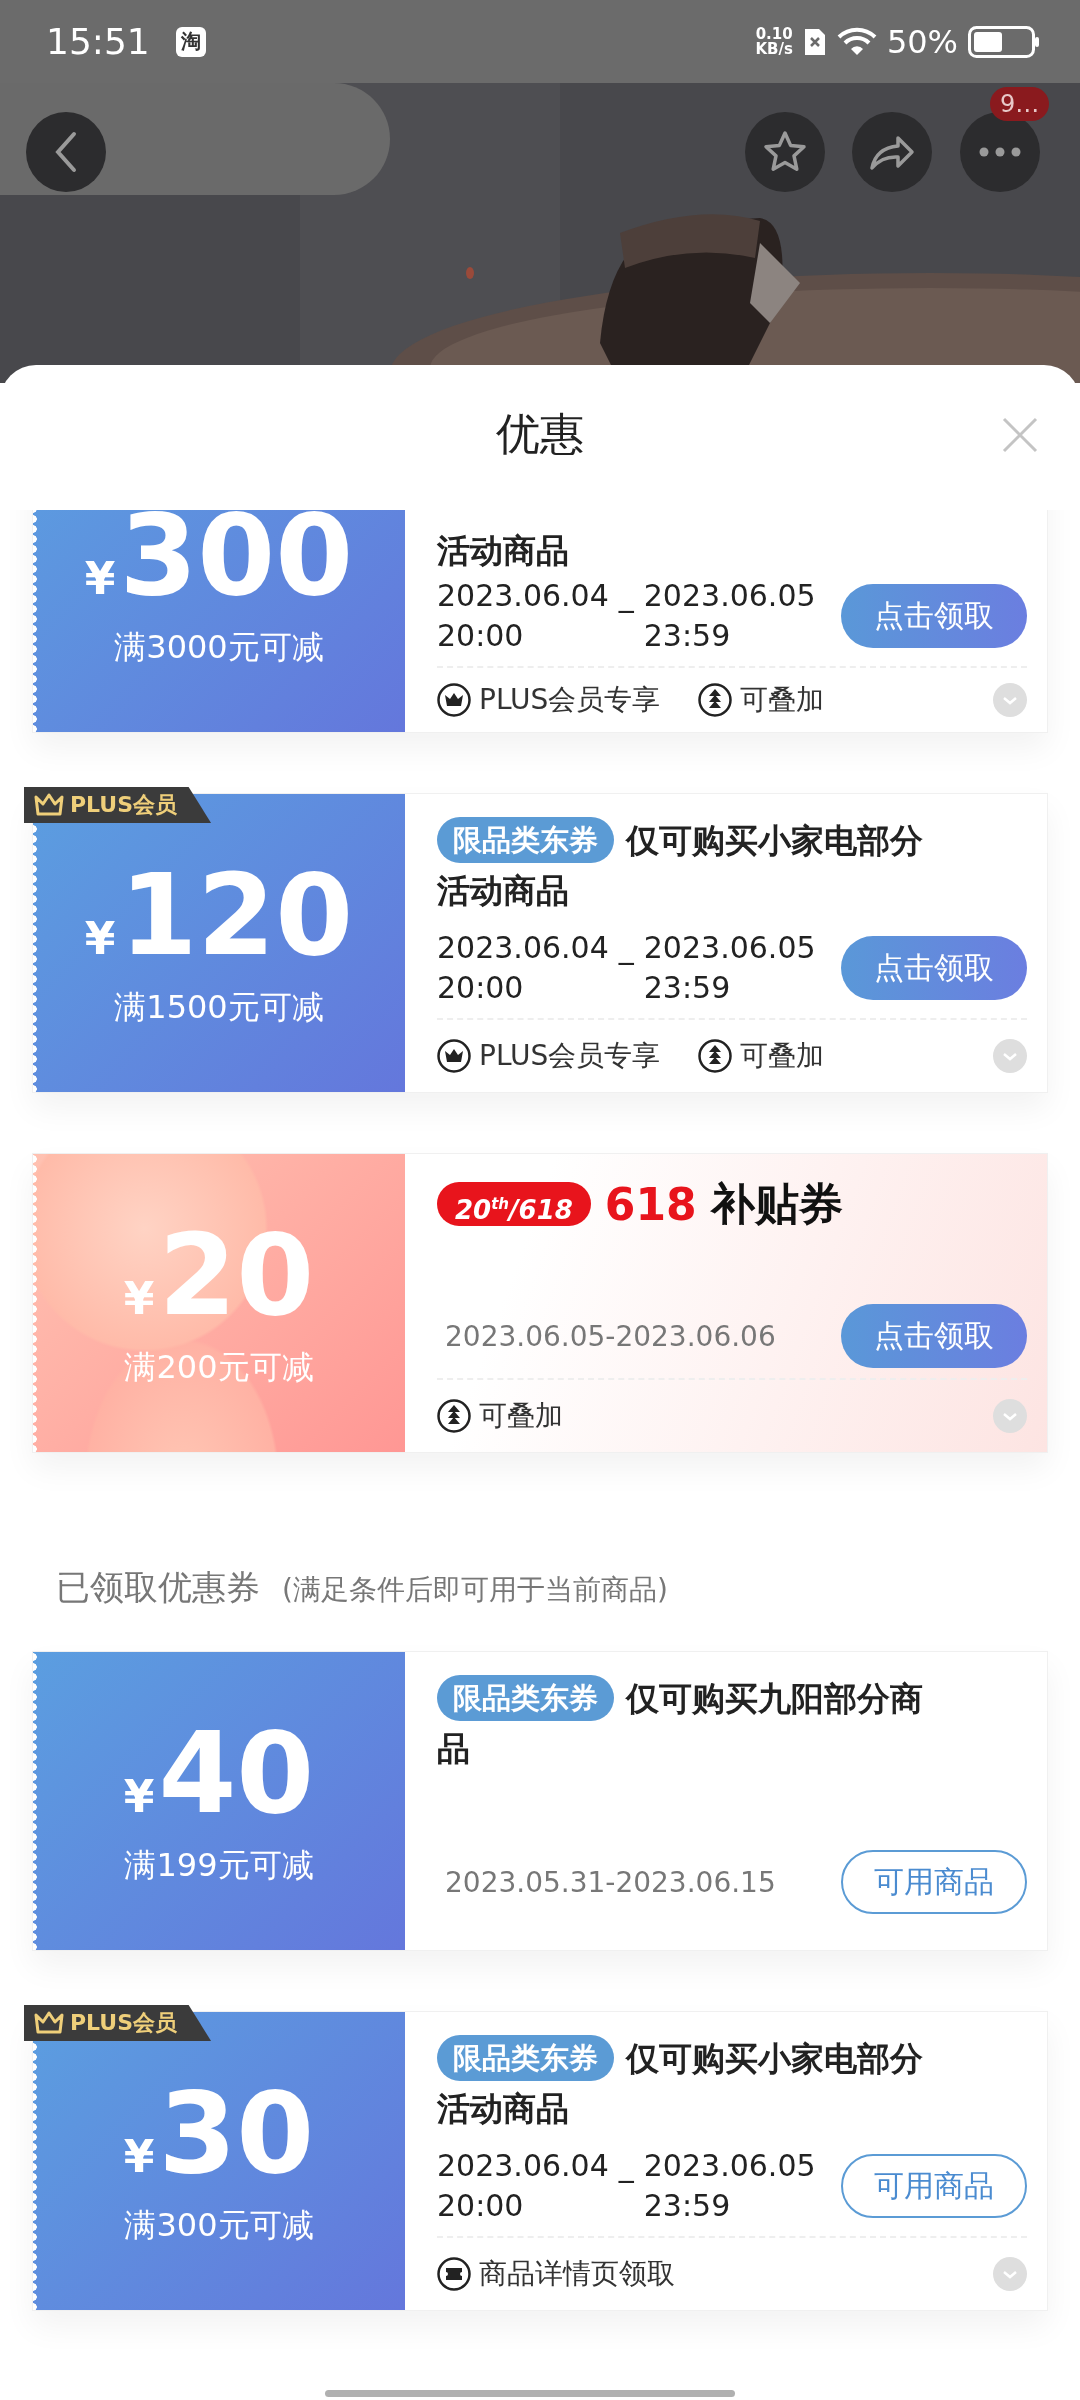  What do you see at coordinates (814, 41) in the screenshot?
I see `sim-card-icon` at bounding box center [814, 41].